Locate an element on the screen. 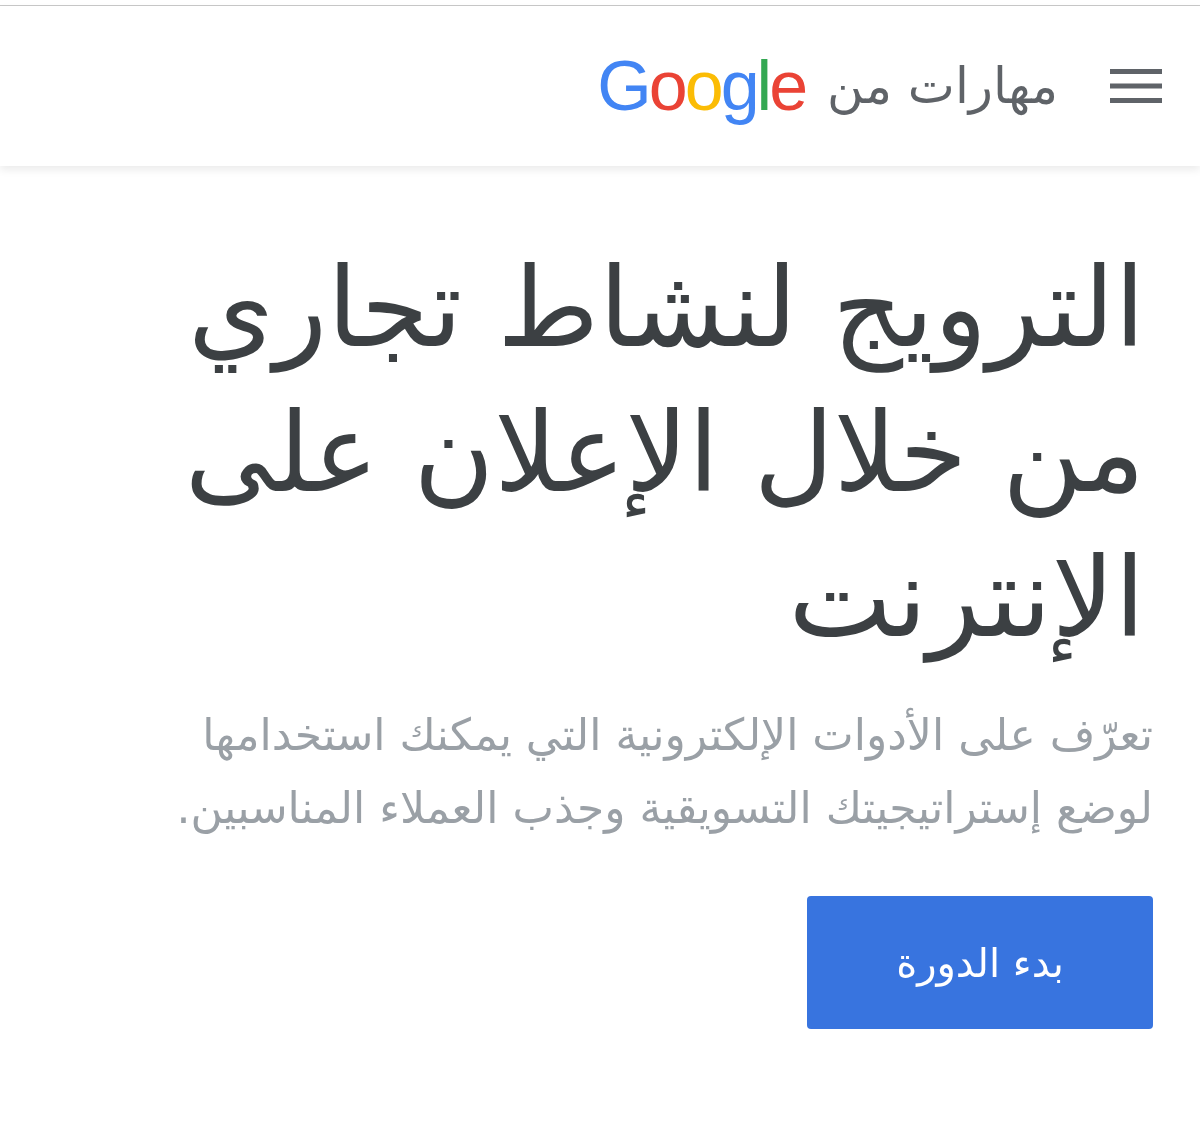  start-course-button: بدء الدورة is located at coordinates (980, 962).